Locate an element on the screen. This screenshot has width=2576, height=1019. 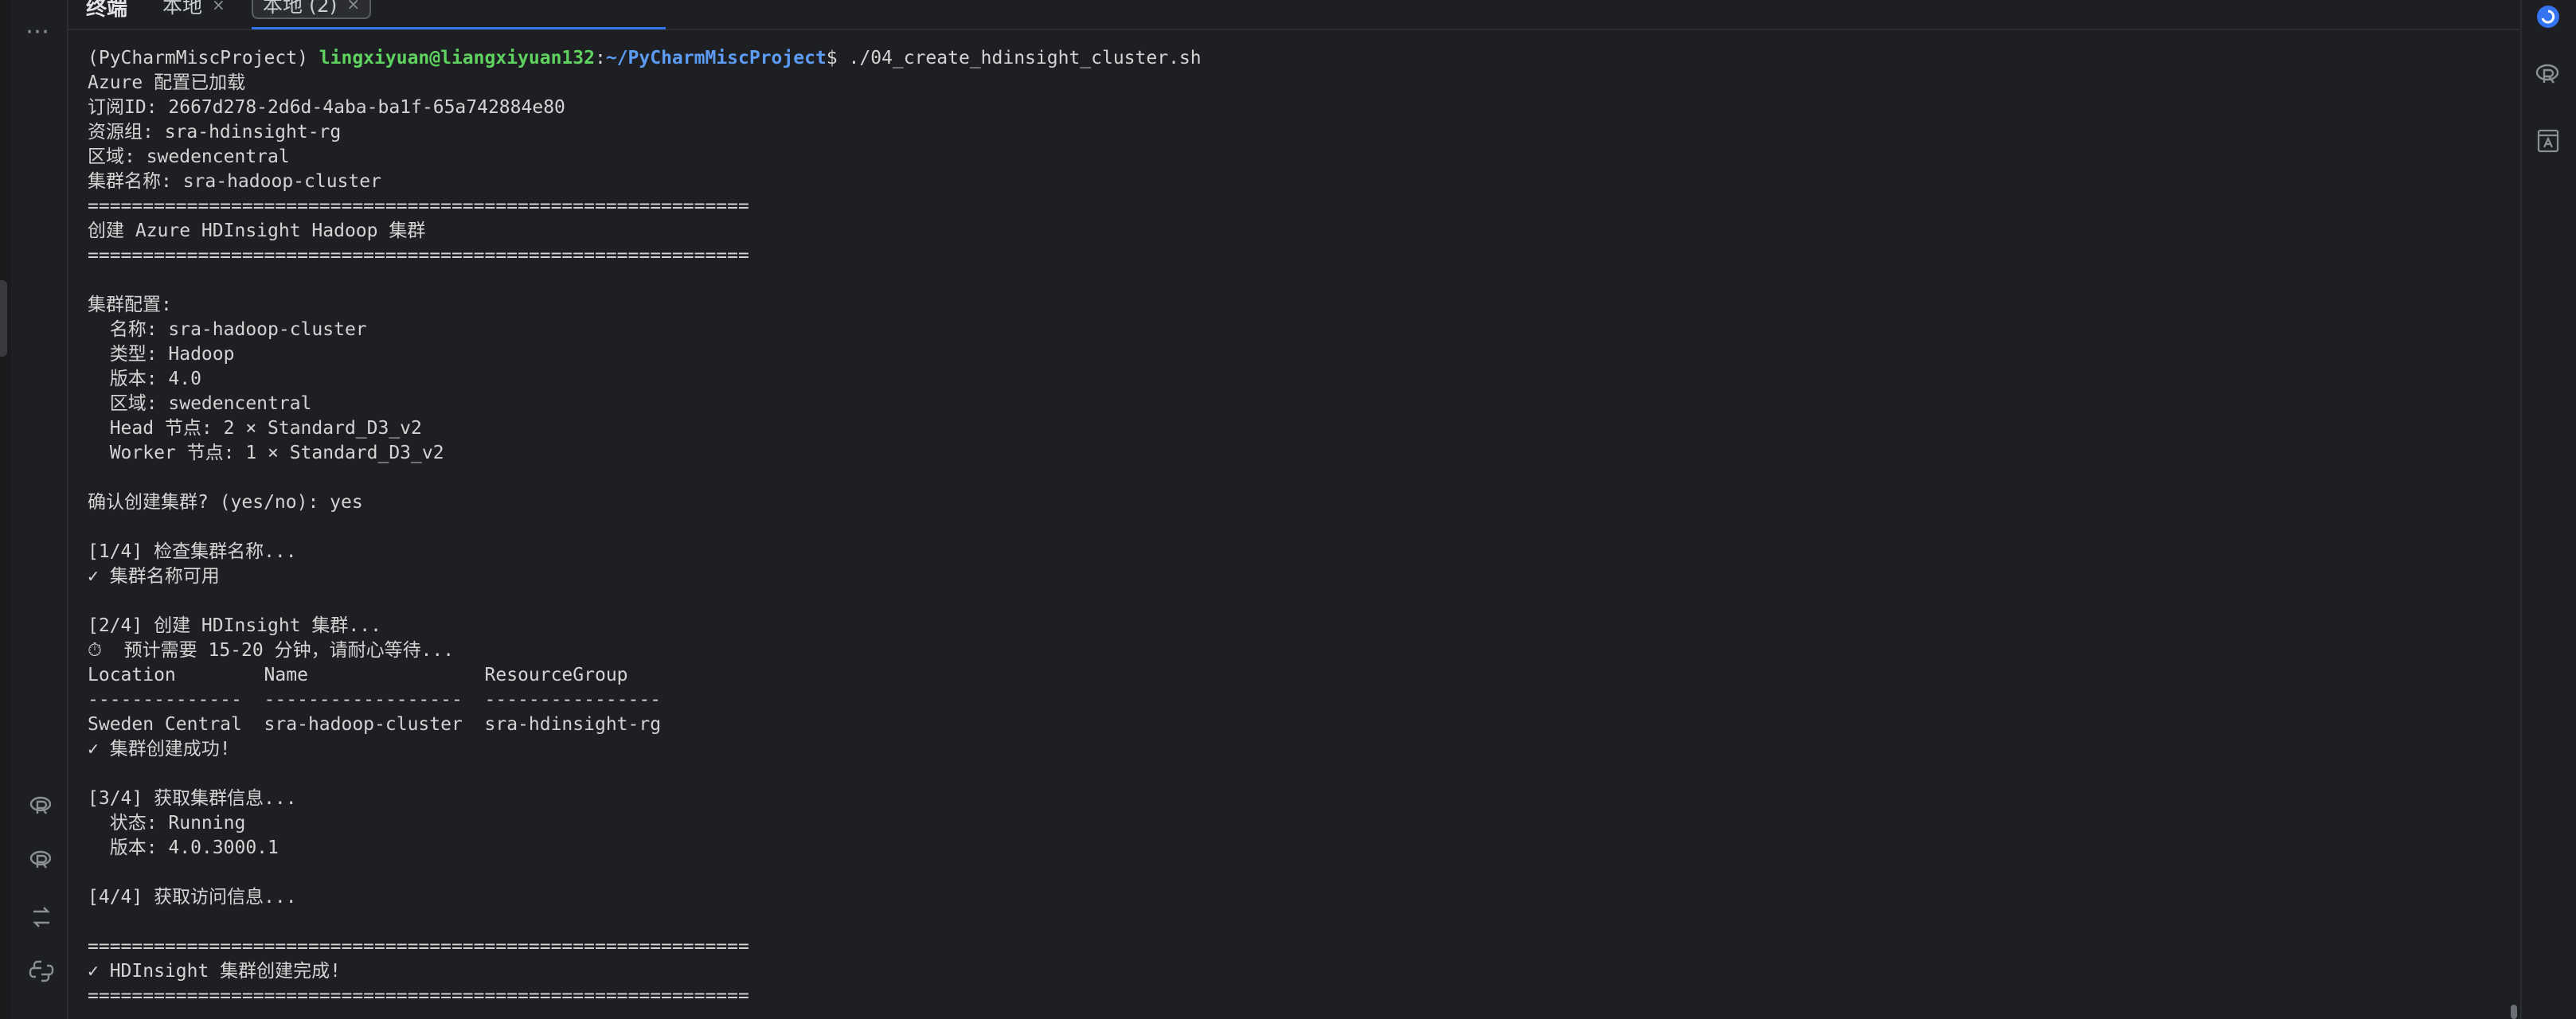
window-edge is located at coordinates (5, 509).